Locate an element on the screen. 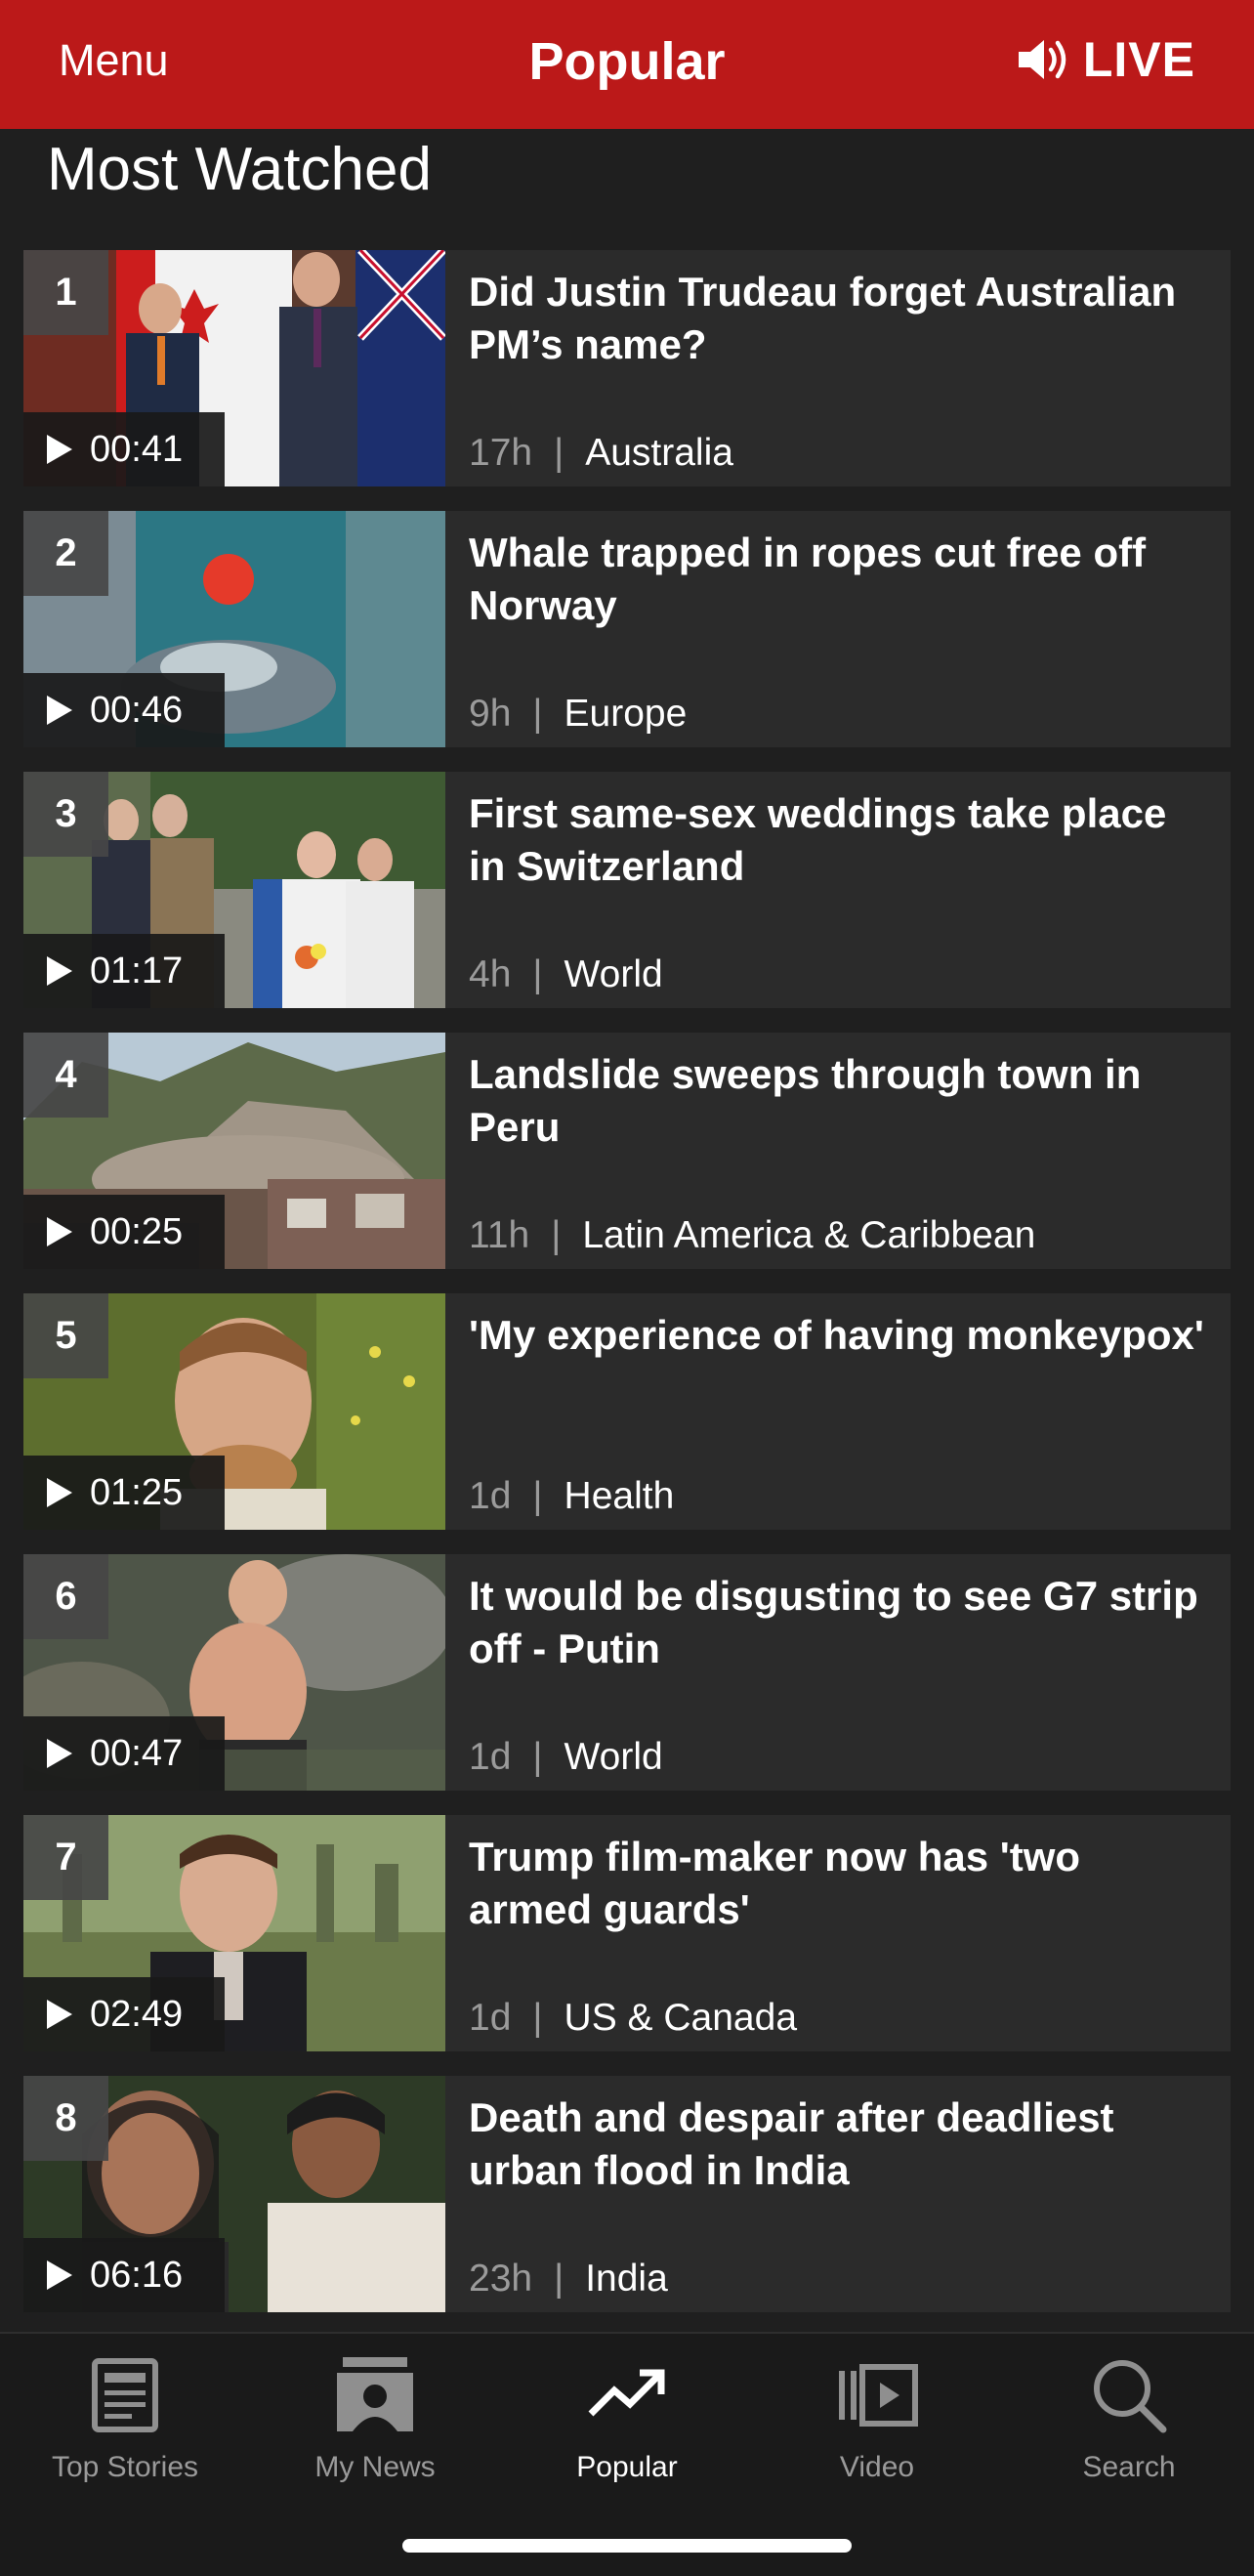 The width and height of the screenshot is (1254, 2576). item-meta: 4h | World is located at coordinates (566, 974).